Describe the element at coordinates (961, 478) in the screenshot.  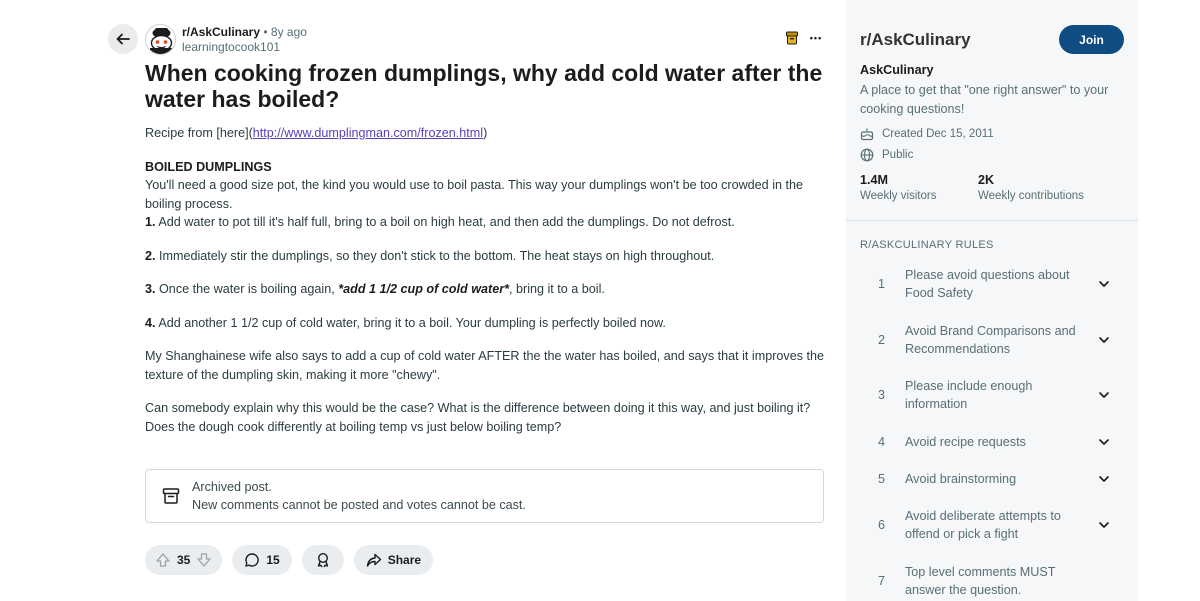
I see `rule-text: Avoid brainstorming` at that location.